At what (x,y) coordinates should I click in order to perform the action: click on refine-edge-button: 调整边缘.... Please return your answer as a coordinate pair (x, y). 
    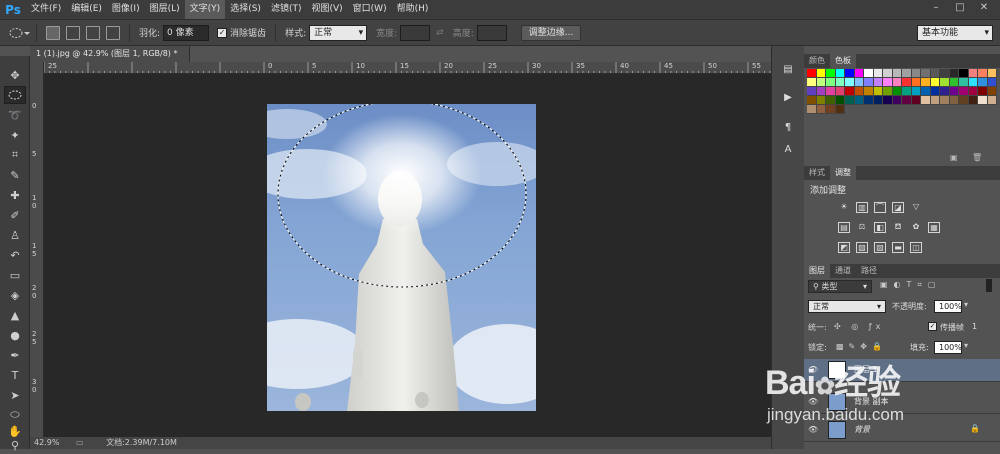
    Looking at the image, I should click on (551, 32).